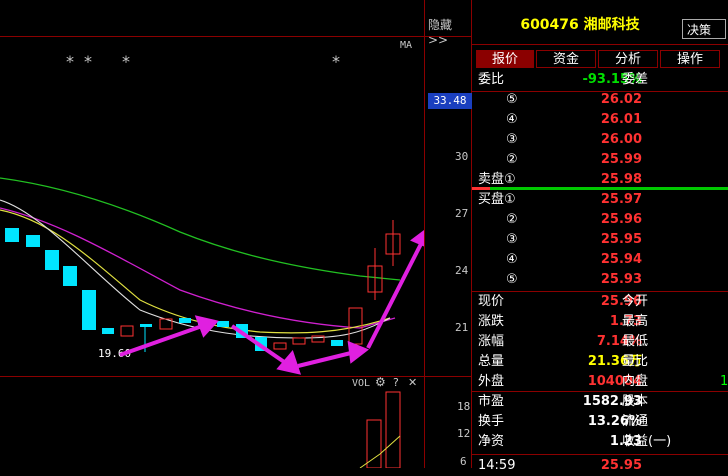  I want to click on current-price-tag: 33.48, so click(450, 101).